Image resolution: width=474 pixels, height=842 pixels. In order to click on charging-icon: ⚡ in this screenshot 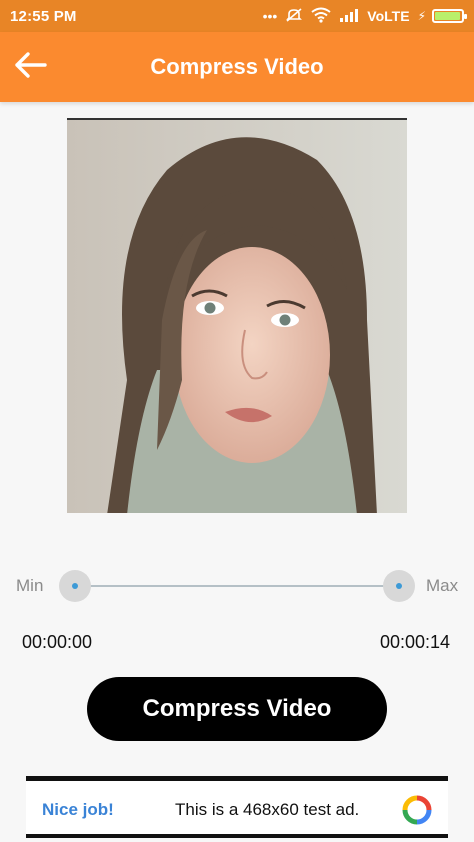, I will do `click(421, 16)`.